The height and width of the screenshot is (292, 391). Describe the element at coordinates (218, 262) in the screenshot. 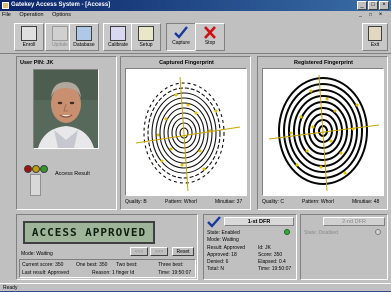

I see `dfr1-denied: Denied: 6` at that location.